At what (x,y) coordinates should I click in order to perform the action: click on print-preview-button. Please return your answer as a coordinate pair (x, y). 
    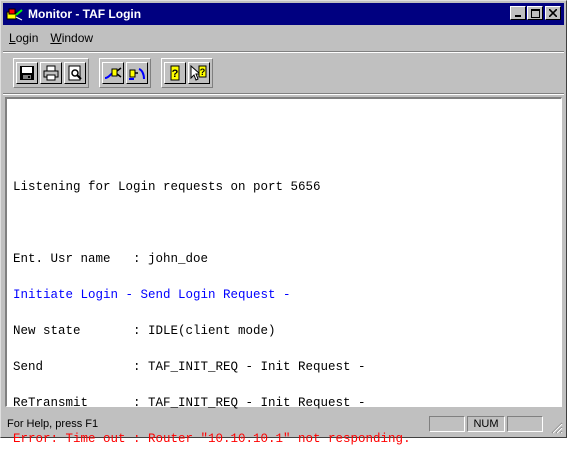
    Looking at the image, I should click on (75, 73).